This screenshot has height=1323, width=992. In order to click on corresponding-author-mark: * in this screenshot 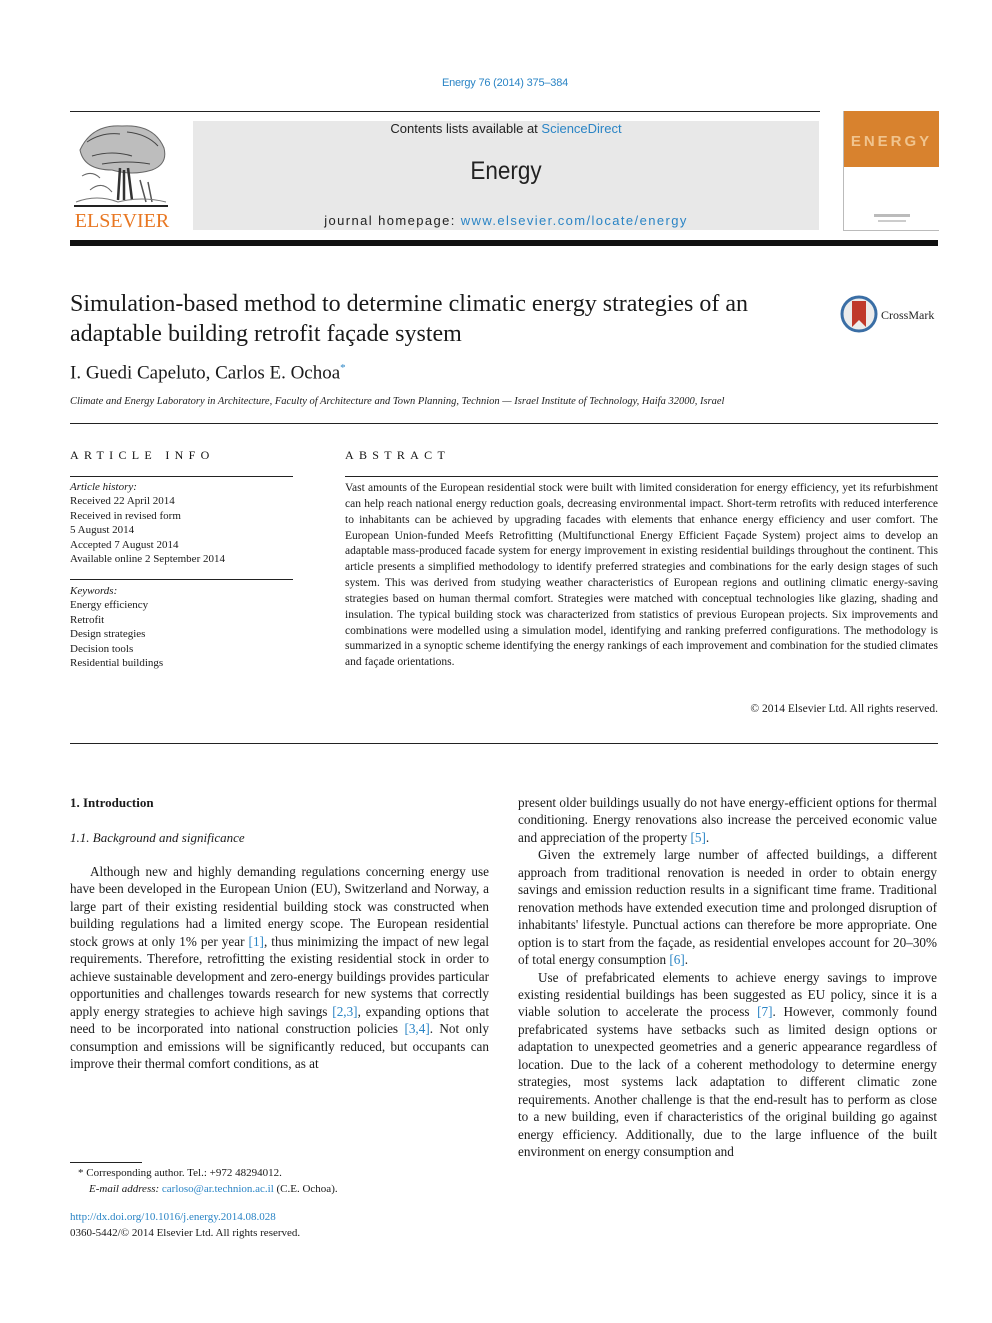, I will do `click(343, 368)`.